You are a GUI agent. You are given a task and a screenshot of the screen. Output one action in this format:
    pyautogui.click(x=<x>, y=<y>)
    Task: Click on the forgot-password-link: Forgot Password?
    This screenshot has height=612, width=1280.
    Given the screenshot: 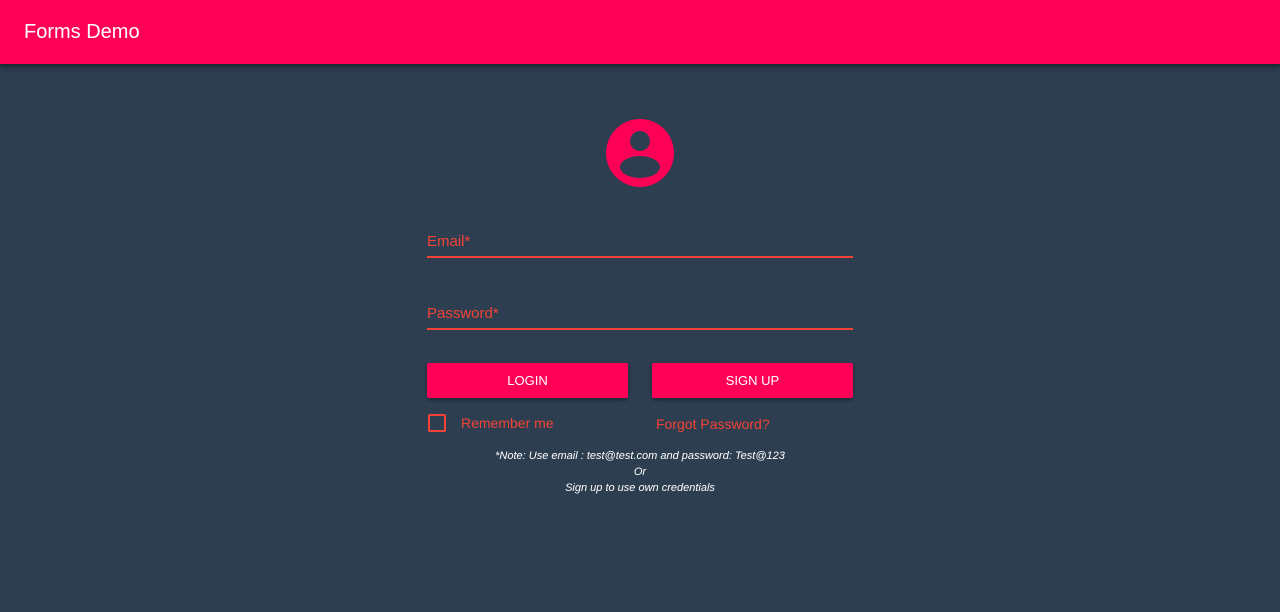 What is the action you would take?
    pyautogui.click(x=713, y=424)
    